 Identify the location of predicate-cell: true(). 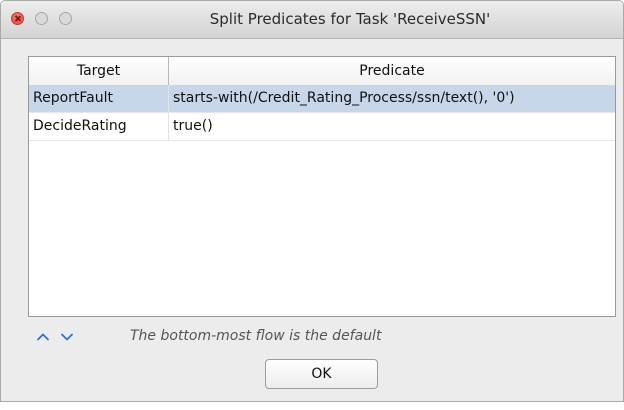
(392, 126).